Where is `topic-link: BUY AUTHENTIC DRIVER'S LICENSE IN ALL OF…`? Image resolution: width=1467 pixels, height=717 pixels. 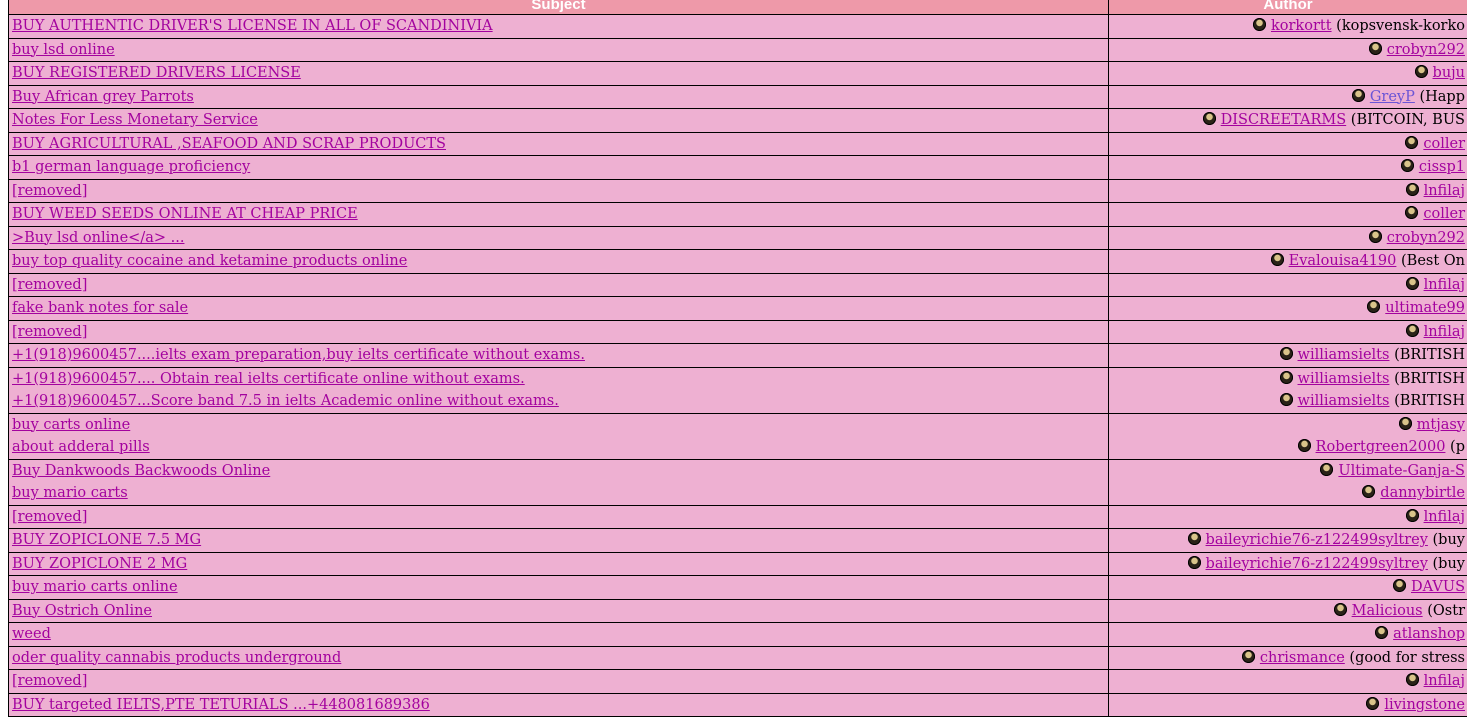
topic-link: BUY AUTHENTIC DRIVER'S LICENSE IN ALL OF… is located at coordinates (252, 26).